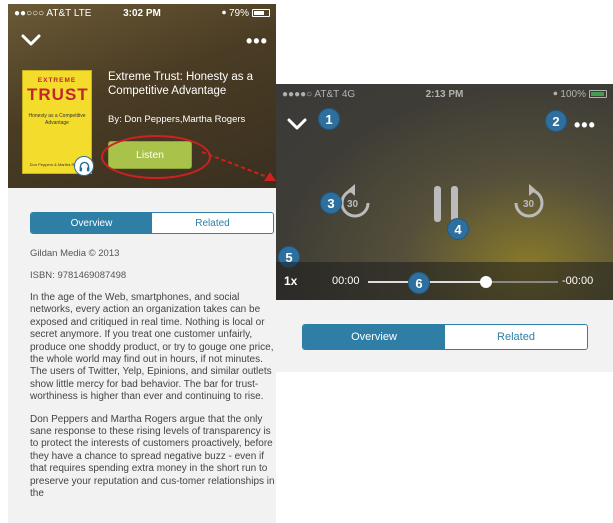 This screenshot has width=613, height=523. What do you see at coordinates (57, 80) in the screenshot?
I see `cover-title-small: EXTREME` at bounding box center [57, 80].